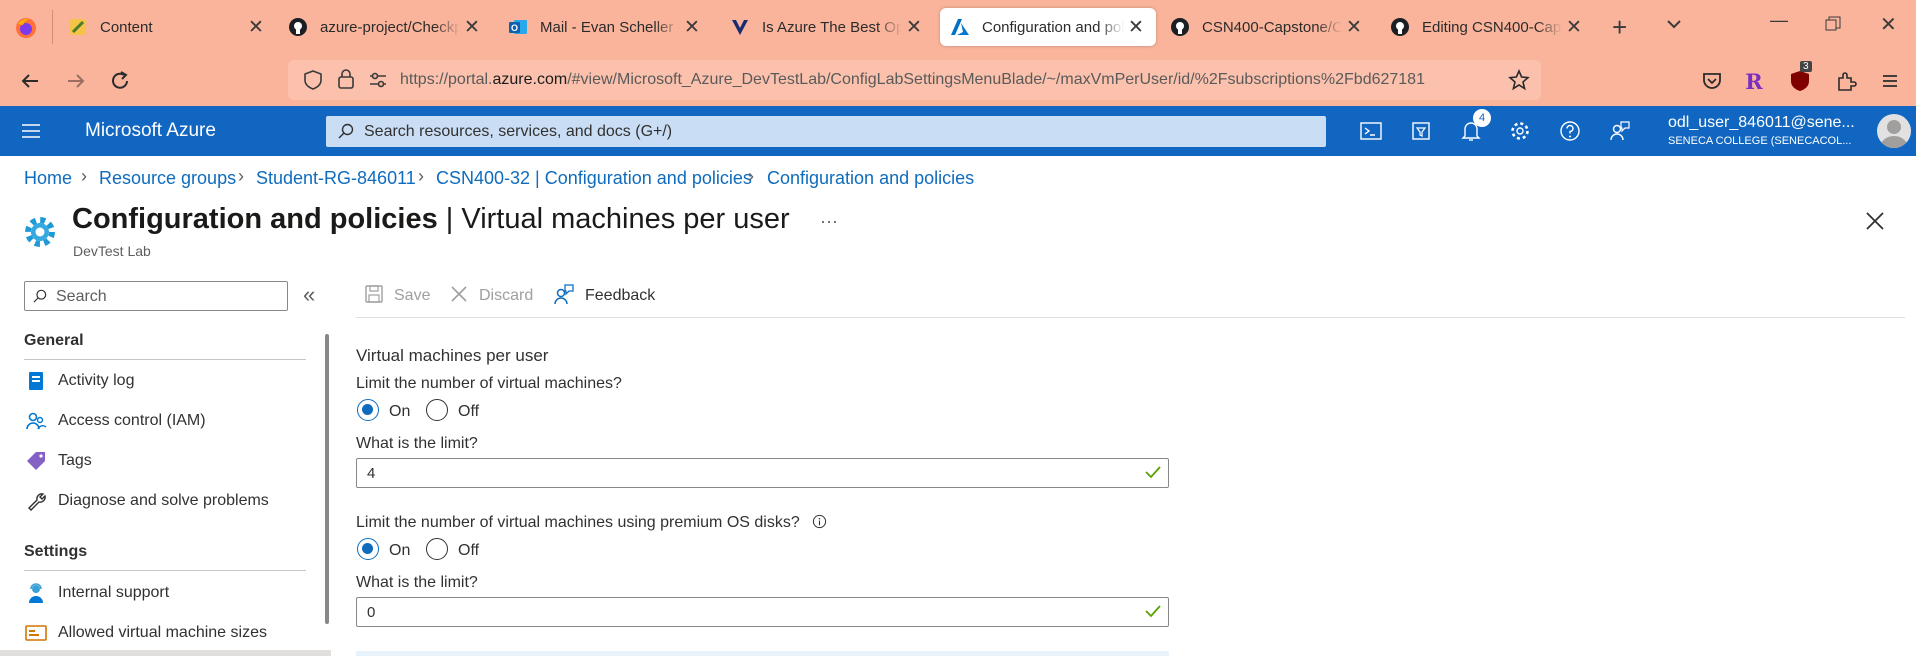  I want to click on limit-vms-on-label: On, so click(399, 412).